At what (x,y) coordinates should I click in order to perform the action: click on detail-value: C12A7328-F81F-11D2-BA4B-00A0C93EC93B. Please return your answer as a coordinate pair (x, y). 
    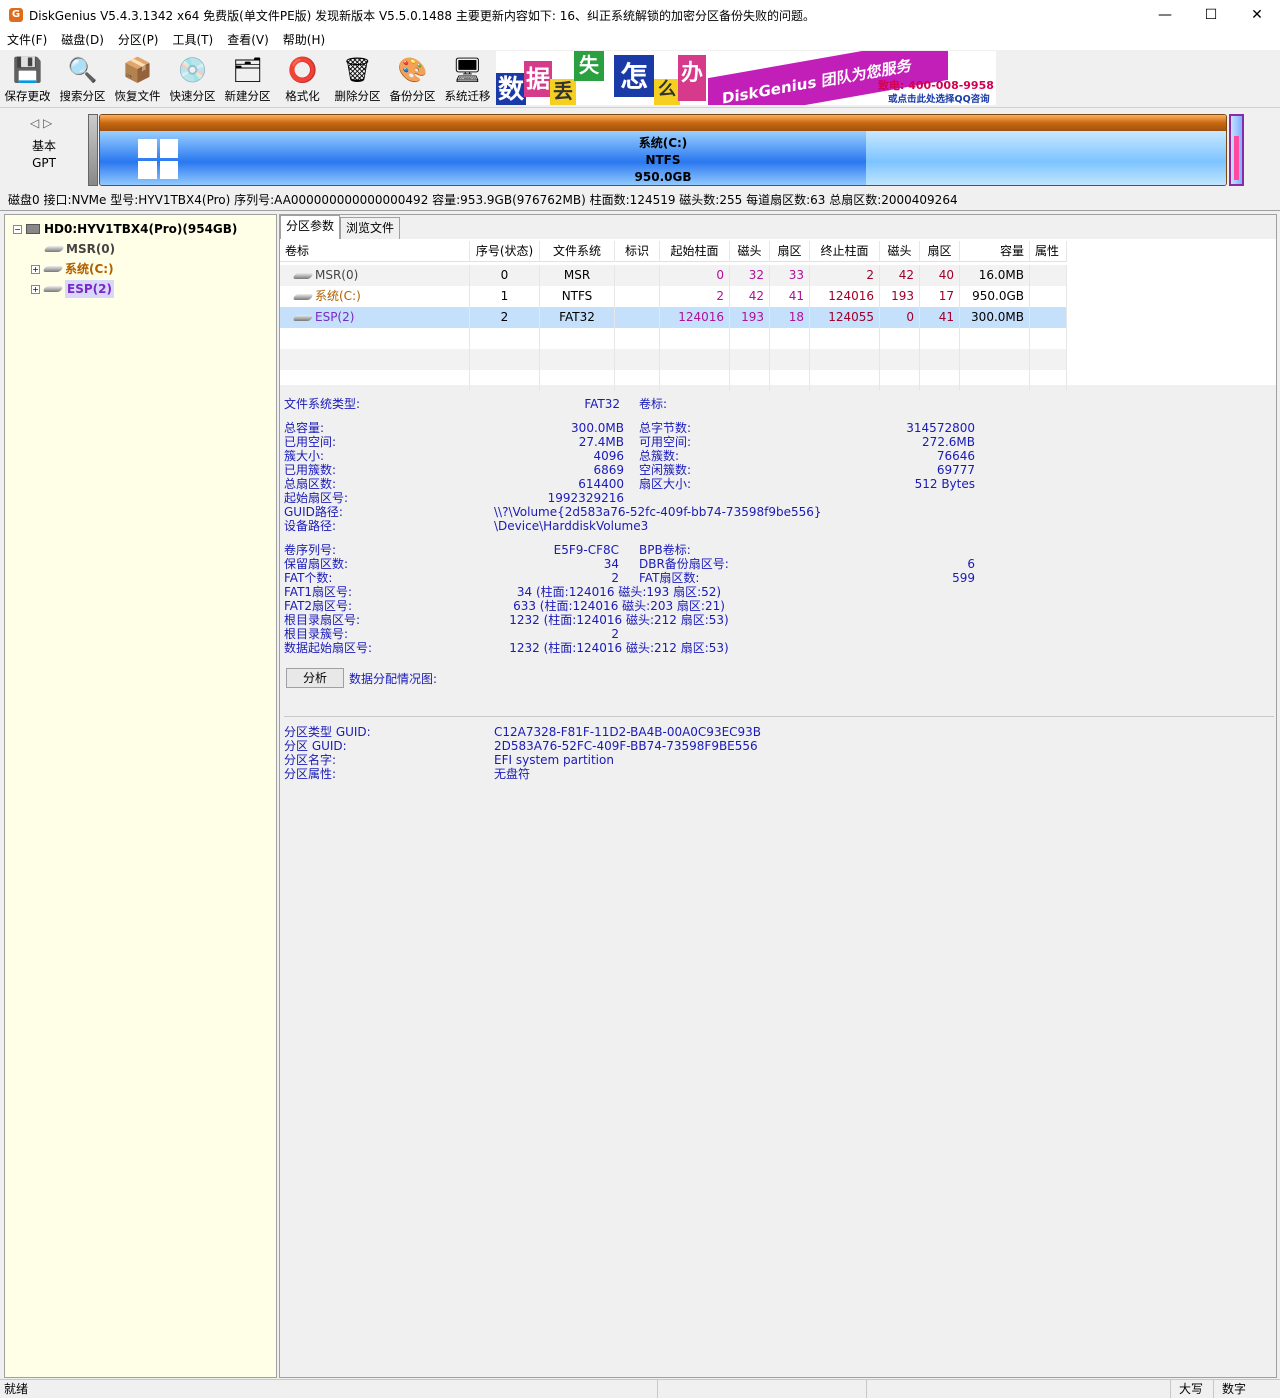
    Looking at the image, I should click on (628, 732).